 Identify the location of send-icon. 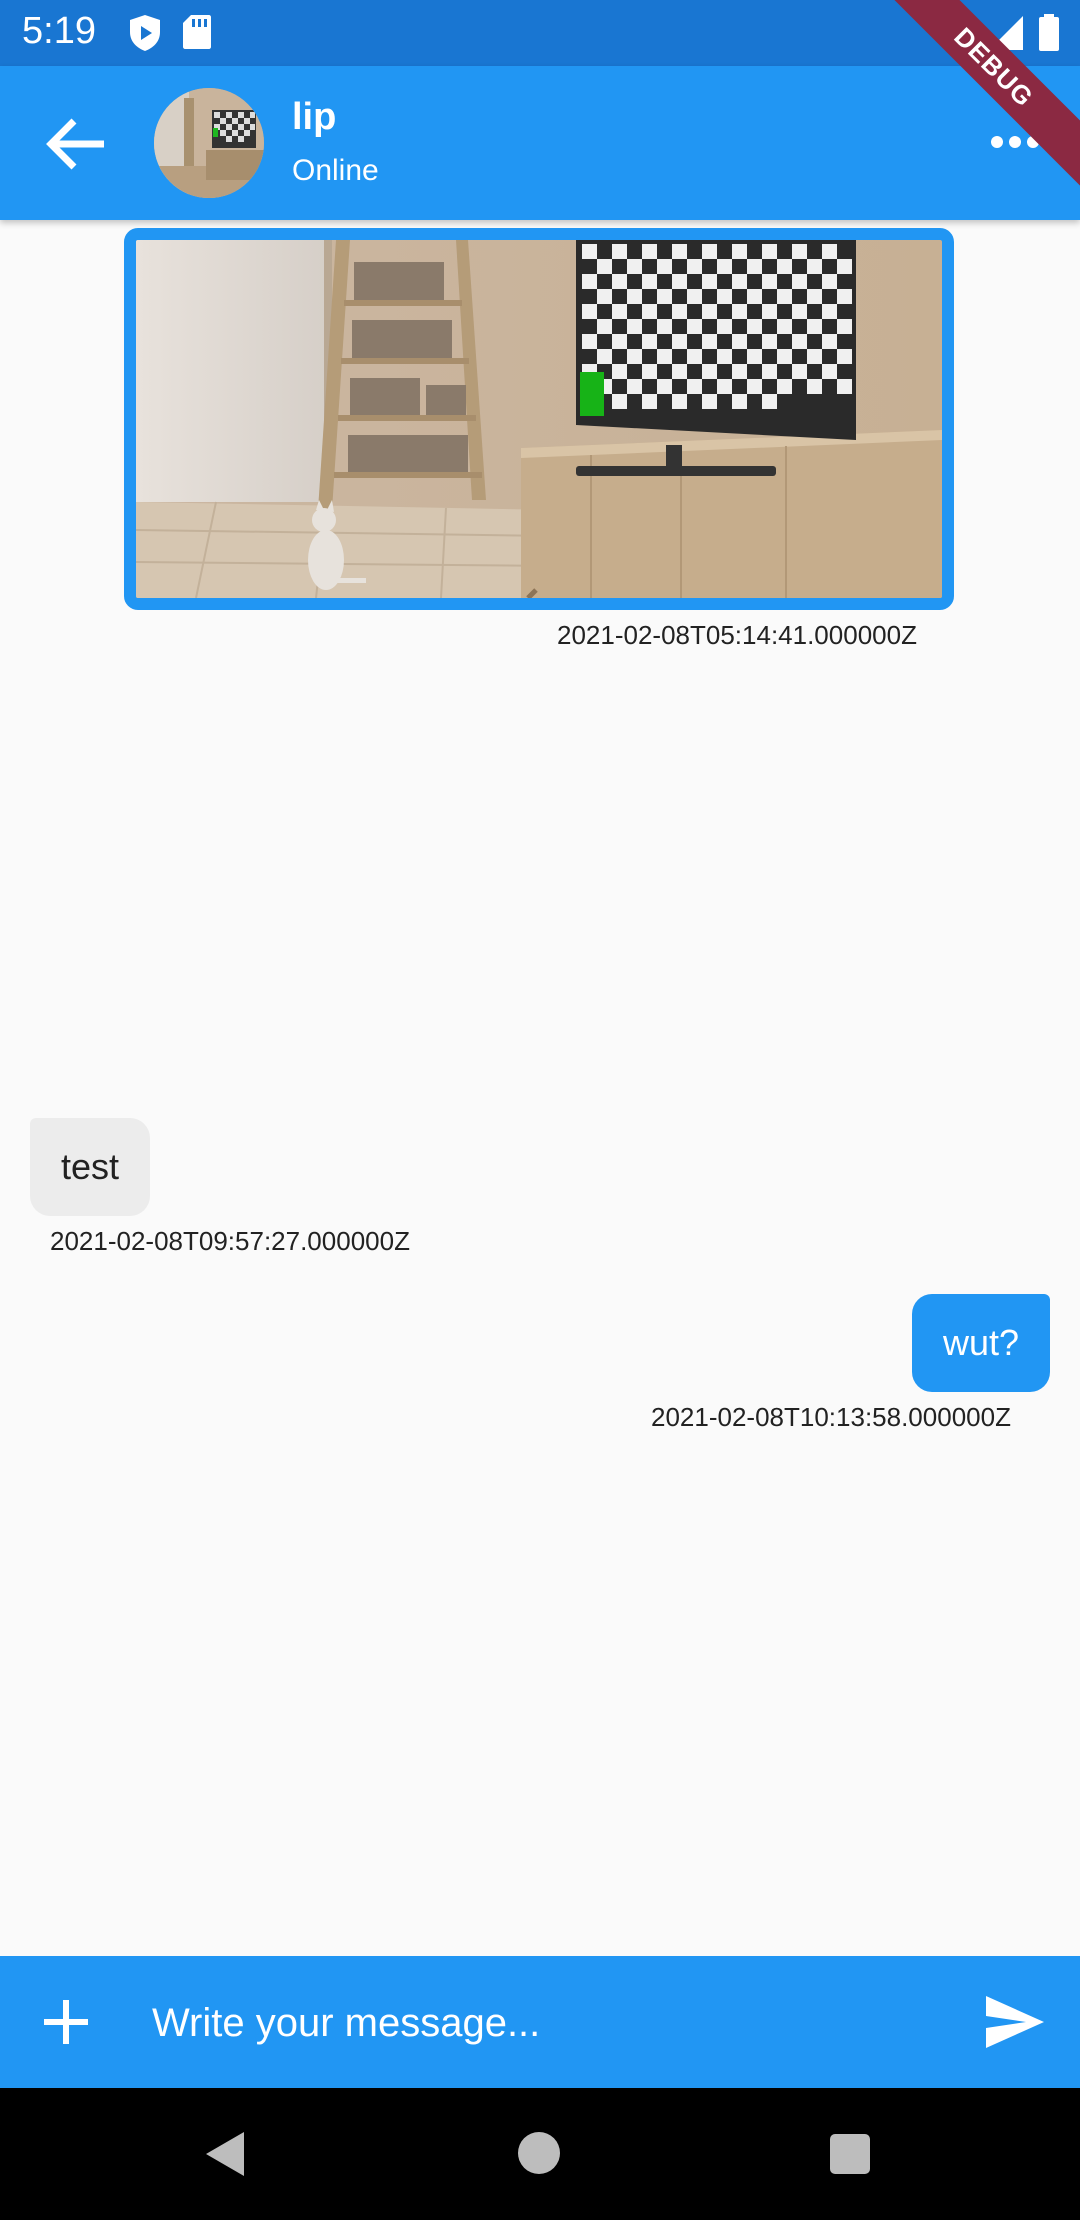
(1015, 2022).